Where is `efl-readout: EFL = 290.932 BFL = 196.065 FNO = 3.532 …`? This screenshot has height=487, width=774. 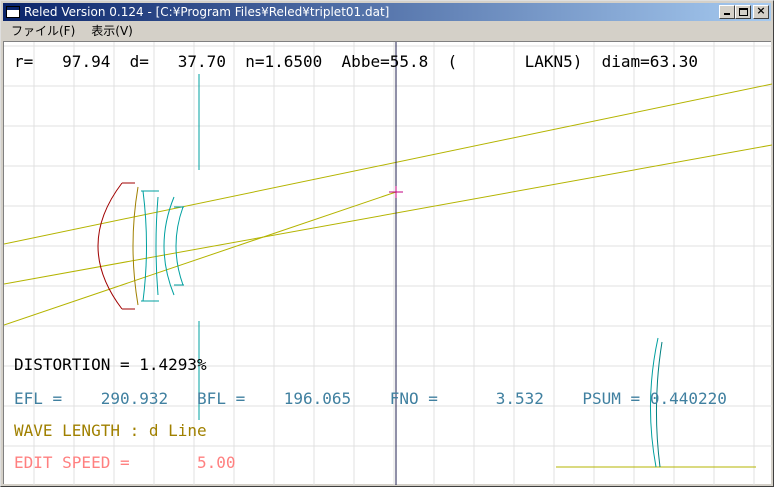
efl-readout: EFL = 290.932 BFL = 196.065 FNO = 3.532 … is located at coordinates (370, 399).